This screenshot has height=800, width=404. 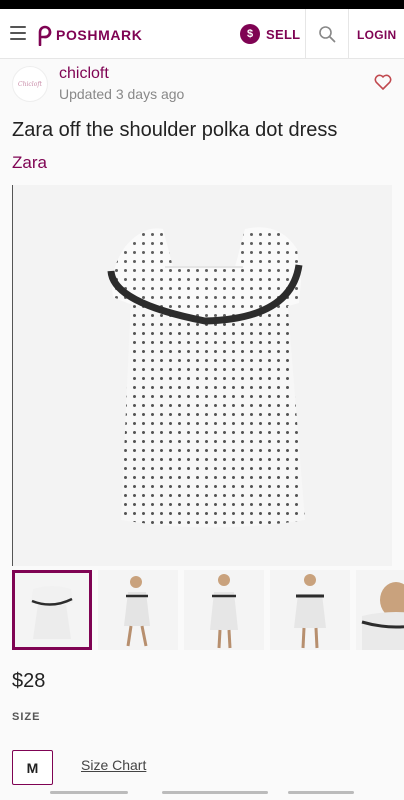 I want to click on status-bar, so click(x=202, y=4).